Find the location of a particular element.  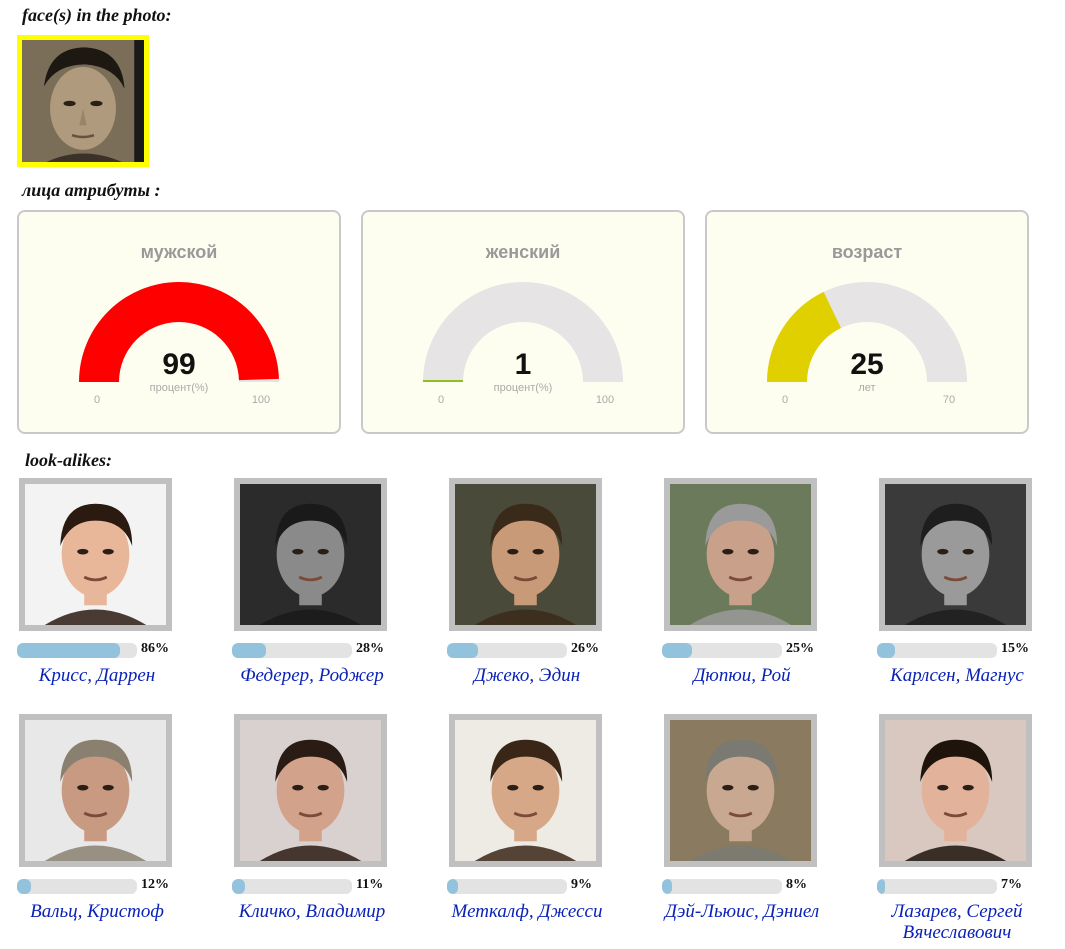

gauge-dial-female is located at coordinates (523, 332).